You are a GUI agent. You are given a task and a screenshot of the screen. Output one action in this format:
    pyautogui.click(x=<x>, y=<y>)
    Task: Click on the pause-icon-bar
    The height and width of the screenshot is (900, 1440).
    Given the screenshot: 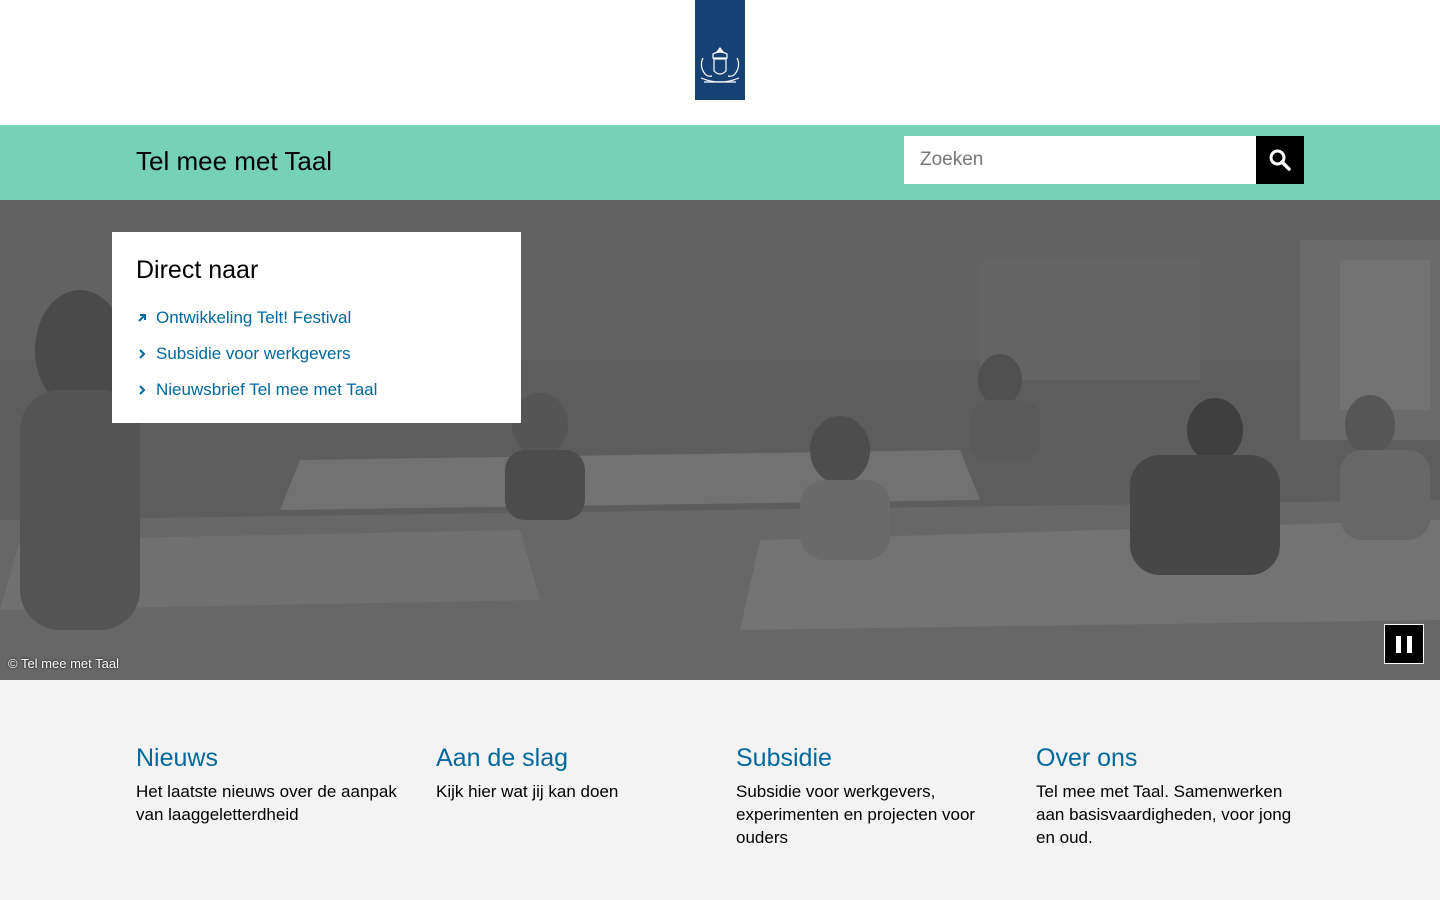 What is the action you would take?
    pyautogui.click(x=1409, y=644)
    